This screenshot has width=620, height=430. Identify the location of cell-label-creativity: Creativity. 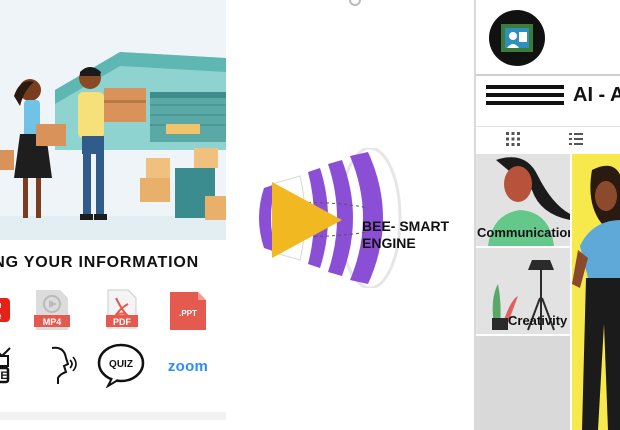
(538, 320).